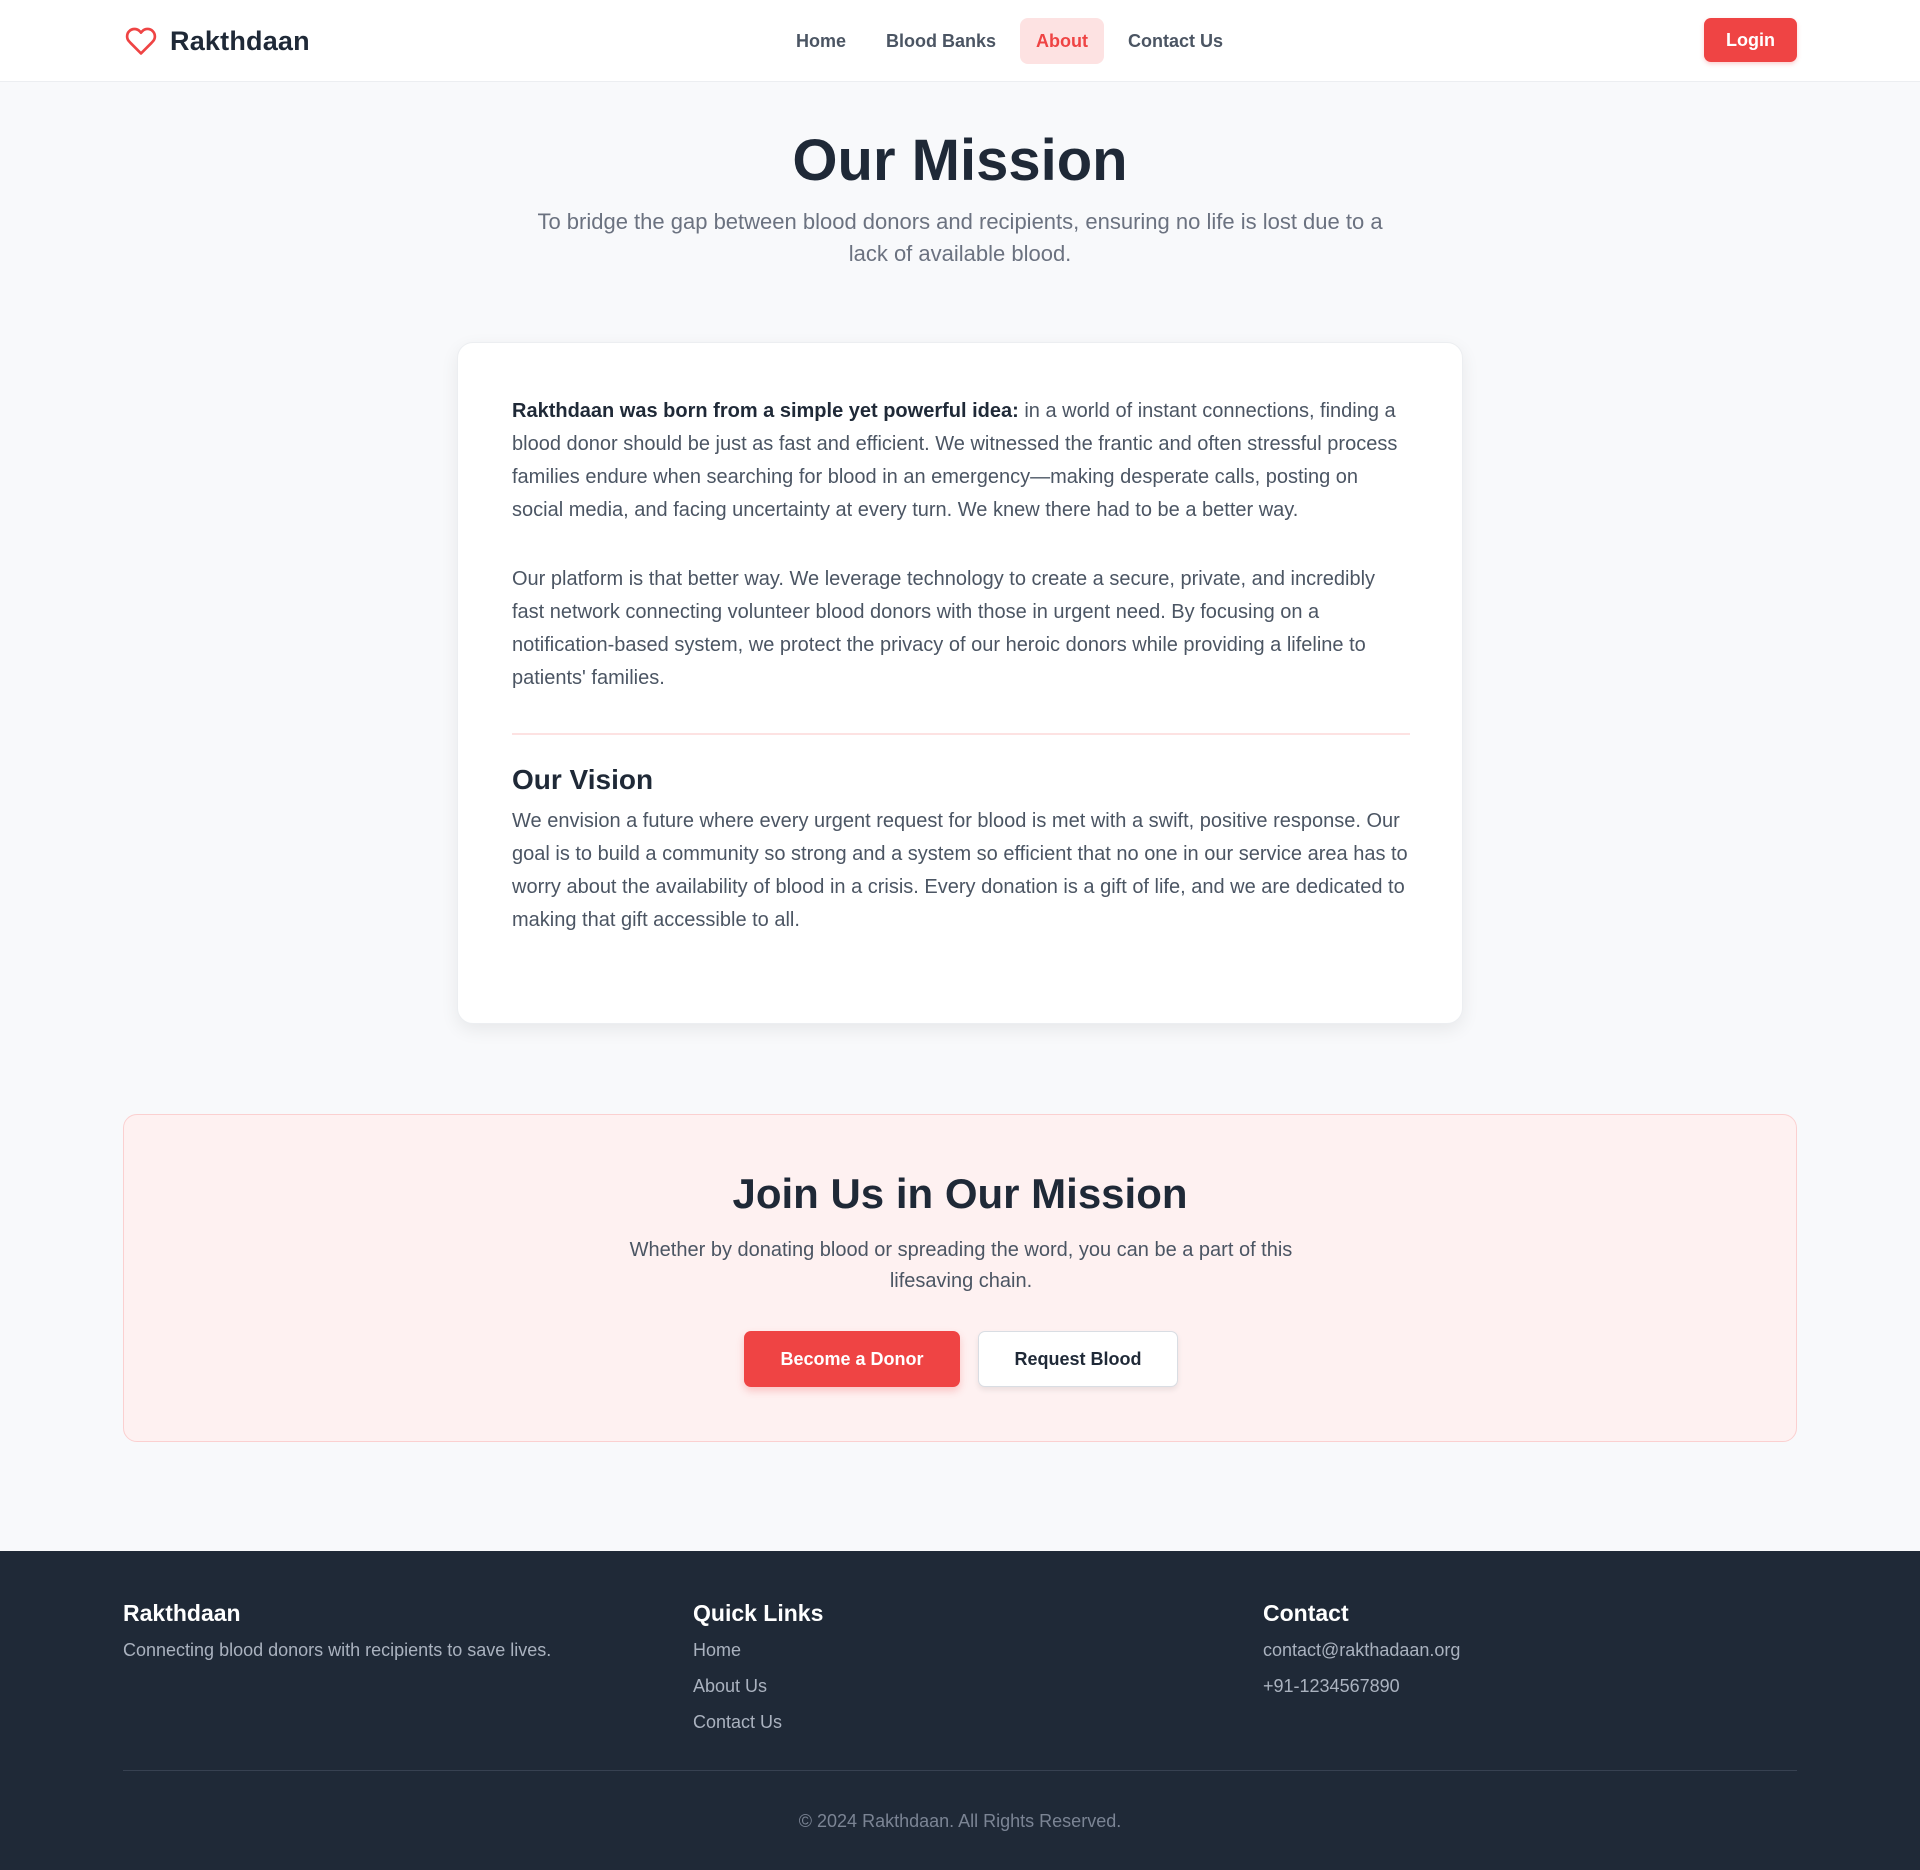 The image size is (1920, 1870). Describe the element at coordinates (1175, 41) in the screenshot. I see `nav-contact-us: Contact Us` at that location.